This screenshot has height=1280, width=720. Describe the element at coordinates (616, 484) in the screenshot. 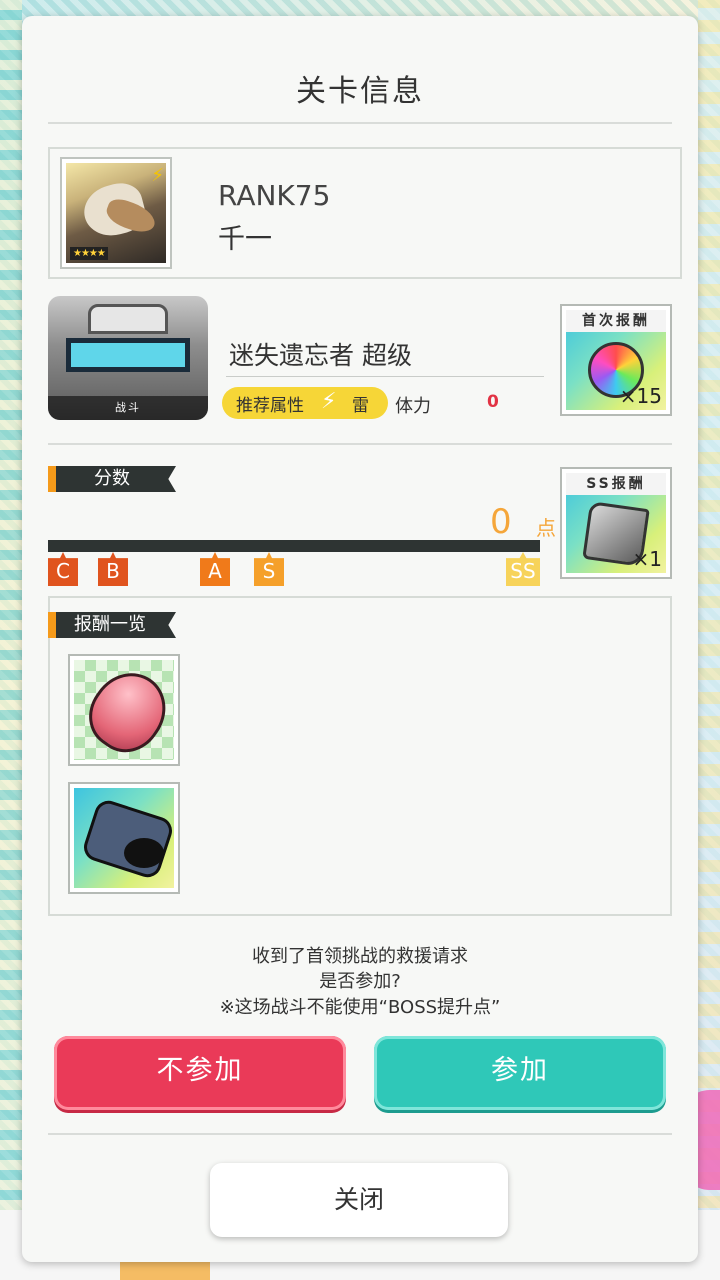

I see `ss-reward-title: SS报酬` at that location.